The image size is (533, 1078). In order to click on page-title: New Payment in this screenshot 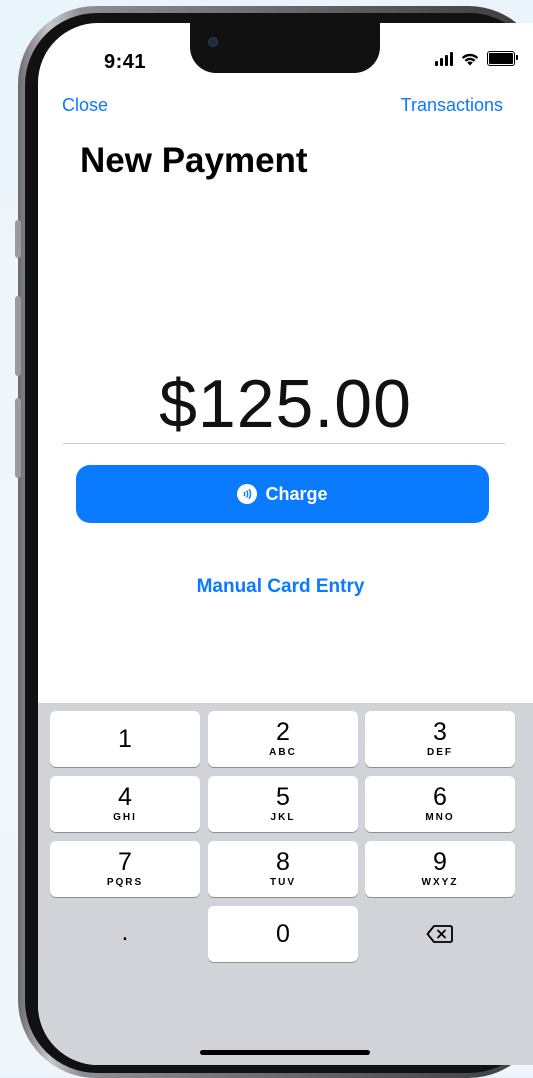, I will do `click(194, 160)`.